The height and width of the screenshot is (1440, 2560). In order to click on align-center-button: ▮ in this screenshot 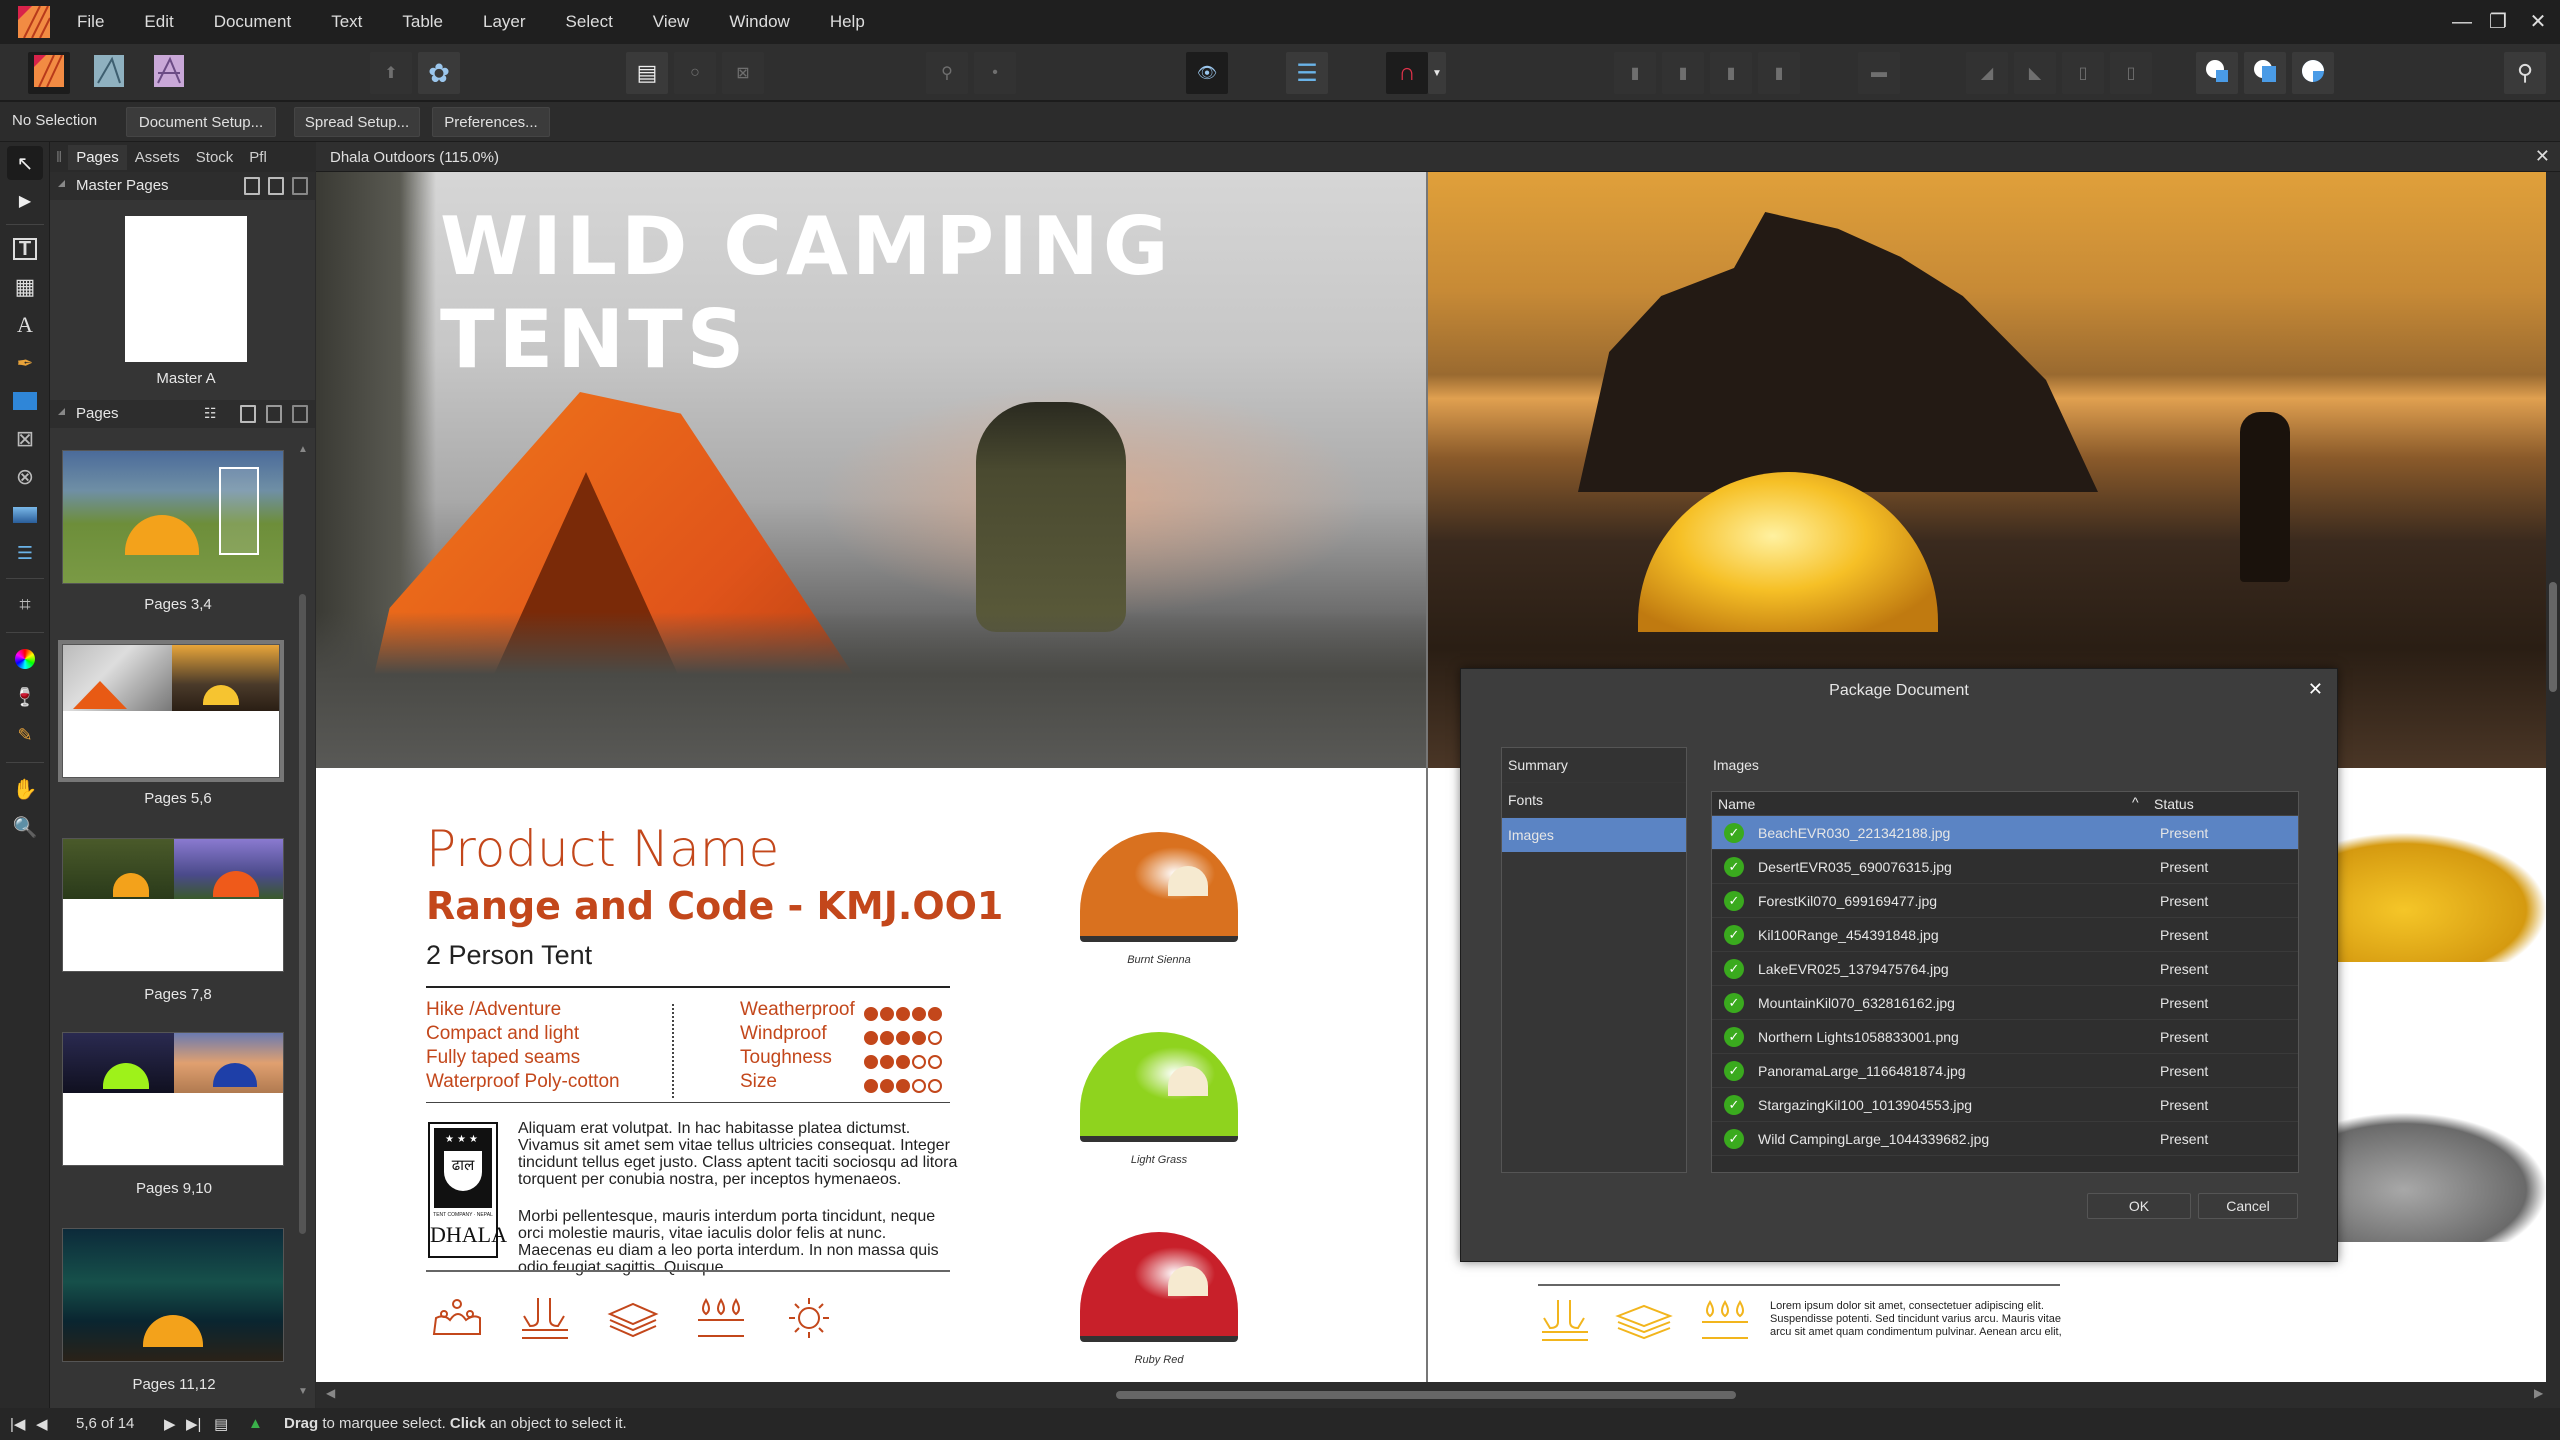, I will do `click(1683, 73)`.